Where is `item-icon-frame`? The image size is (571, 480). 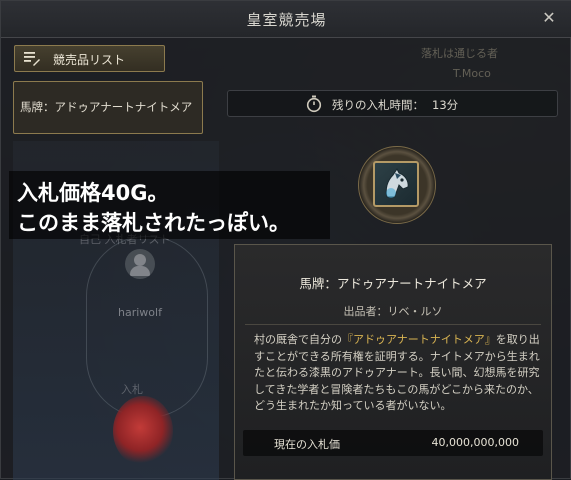
item-icon-frame is located at coordinates (396, 184).